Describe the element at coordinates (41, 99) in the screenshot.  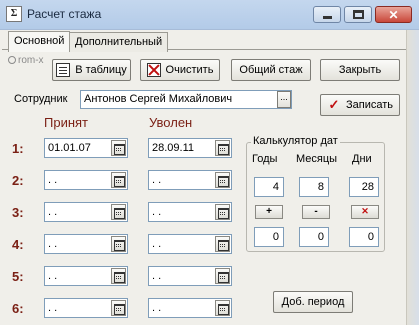
I see `employee-label: Сотрудник` at that location.